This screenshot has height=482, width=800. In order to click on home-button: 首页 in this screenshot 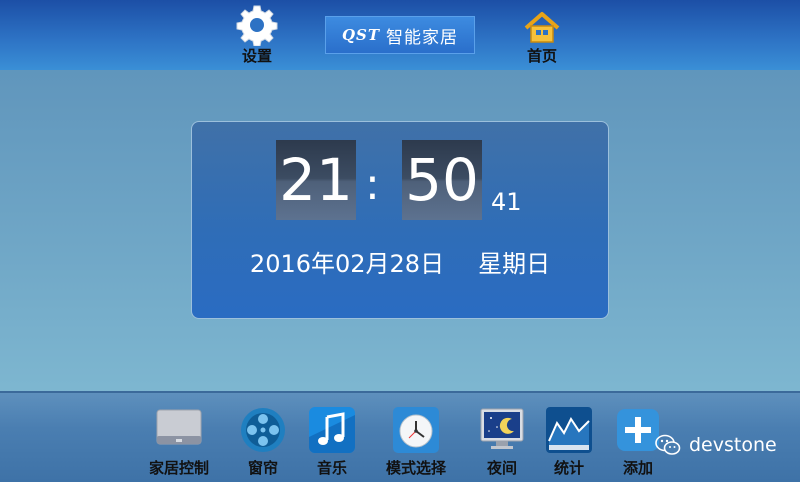, I will do `click(542, 36)`.